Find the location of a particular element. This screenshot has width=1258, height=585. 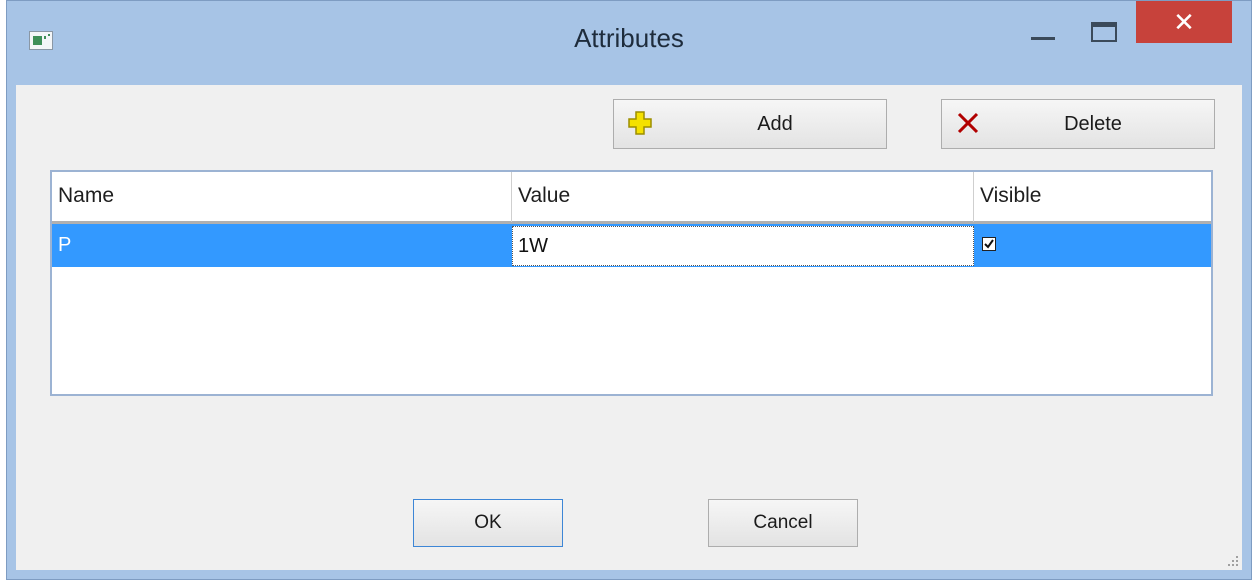

cancel-button-label: Cancel is located at coordinates (783, 522).